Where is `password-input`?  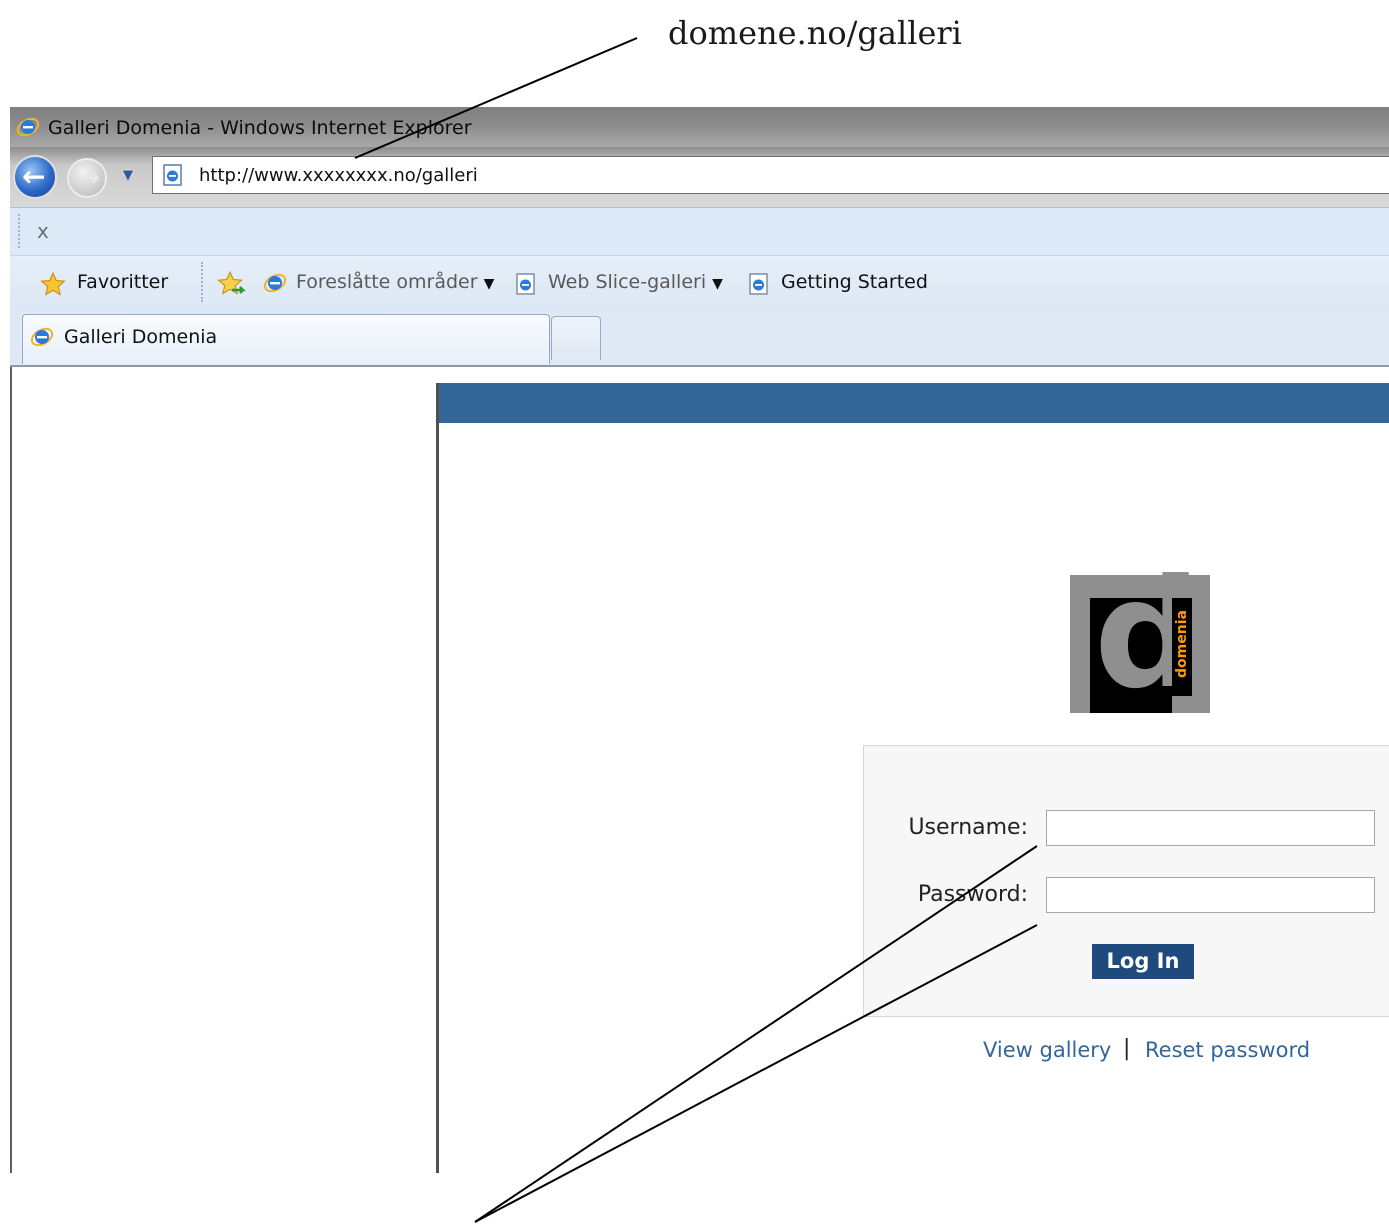 password-input is located at coordinates (1210, 895).